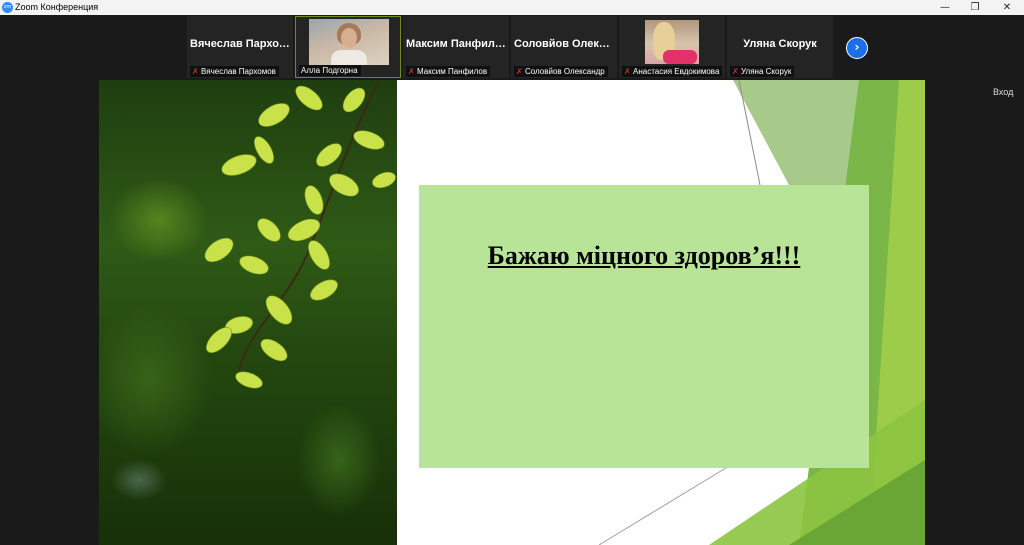 Image resolution: width=1024 pixels, height=545 pixels. Describe the element at coordinates (1007, 7) in the screenshot. I see `close-icon: ✕` at that location.